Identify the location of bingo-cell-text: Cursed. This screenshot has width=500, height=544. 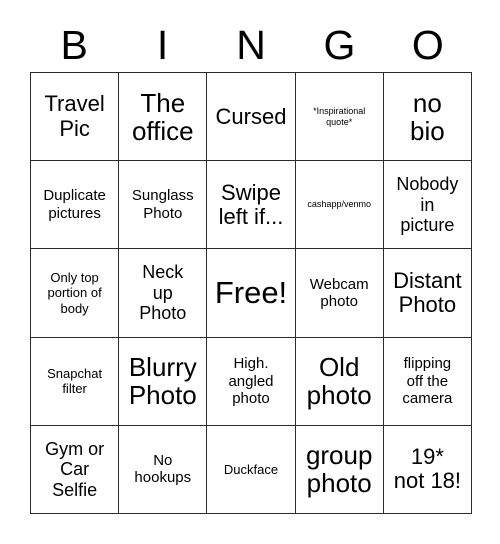
(251, 116).